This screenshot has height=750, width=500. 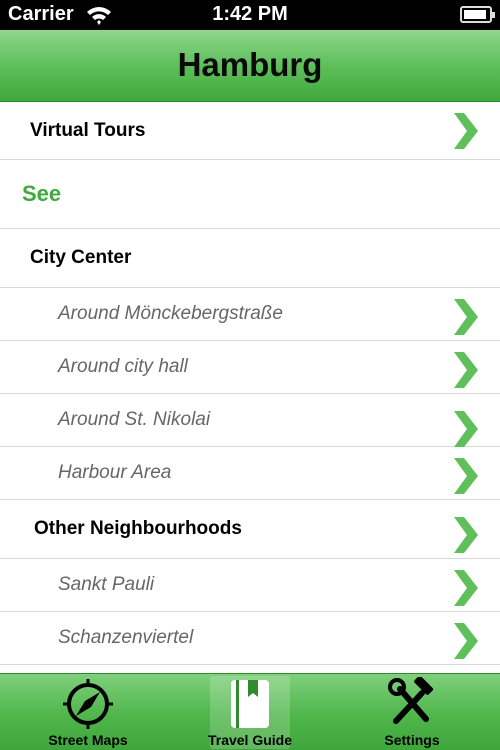 I want to click on navigation-bar: Hamburg, so click(x=250, y=66).